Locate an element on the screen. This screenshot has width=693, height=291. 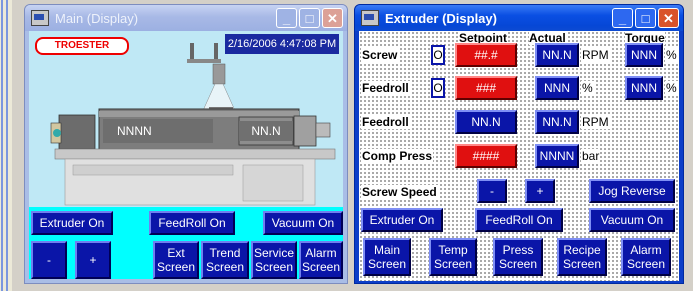
comp-press-unit: bar is located at coordinates (591, 156).